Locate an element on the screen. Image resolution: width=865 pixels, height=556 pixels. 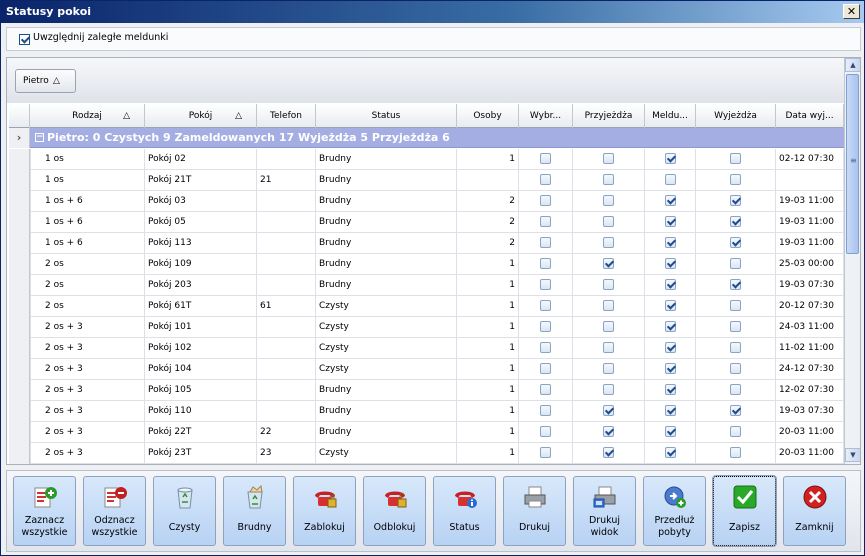
table-row: 1 os Pokój 21T 21 Brudny is located at coordinates (426, 180).